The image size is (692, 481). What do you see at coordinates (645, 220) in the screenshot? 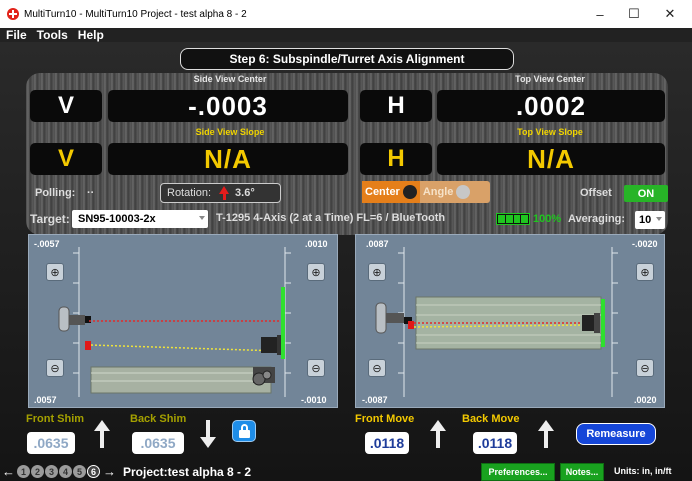
I see `averaging-value: 10` at bounding box center [645, 220].